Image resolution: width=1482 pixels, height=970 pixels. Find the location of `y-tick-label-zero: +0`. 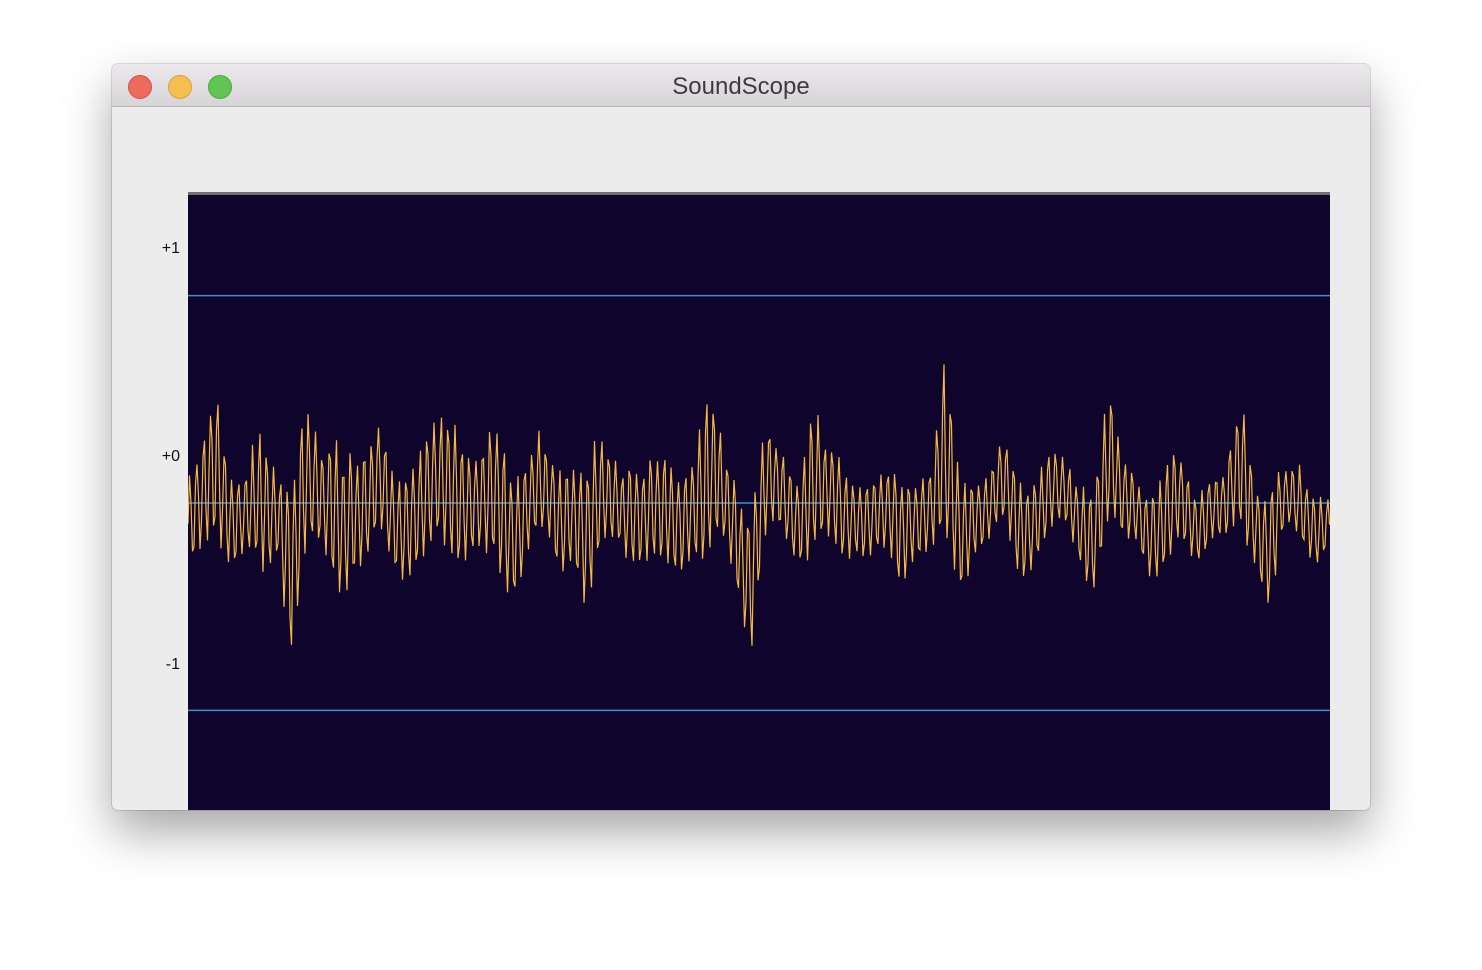

y-tick-label-zero: +0 is located at coordinates (170, 456).